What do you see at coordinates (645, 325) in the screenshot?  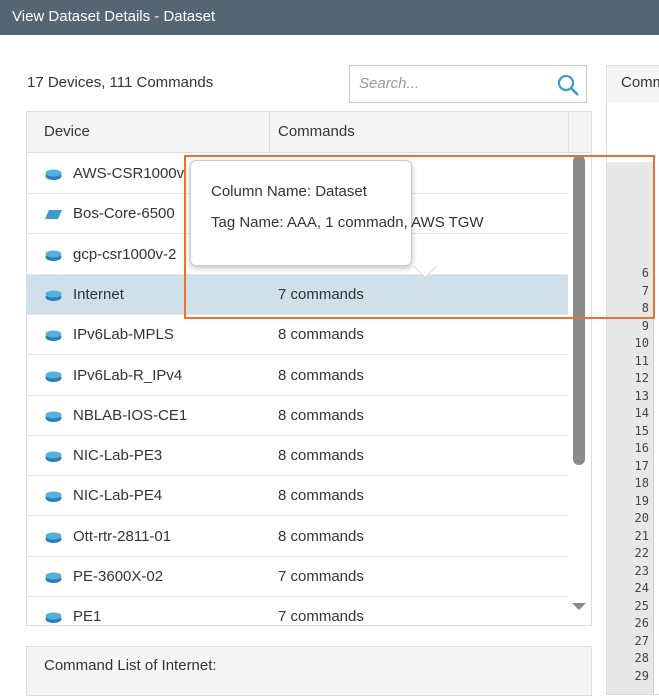 I see `line-number: 9` at bounding box center [645, 325].